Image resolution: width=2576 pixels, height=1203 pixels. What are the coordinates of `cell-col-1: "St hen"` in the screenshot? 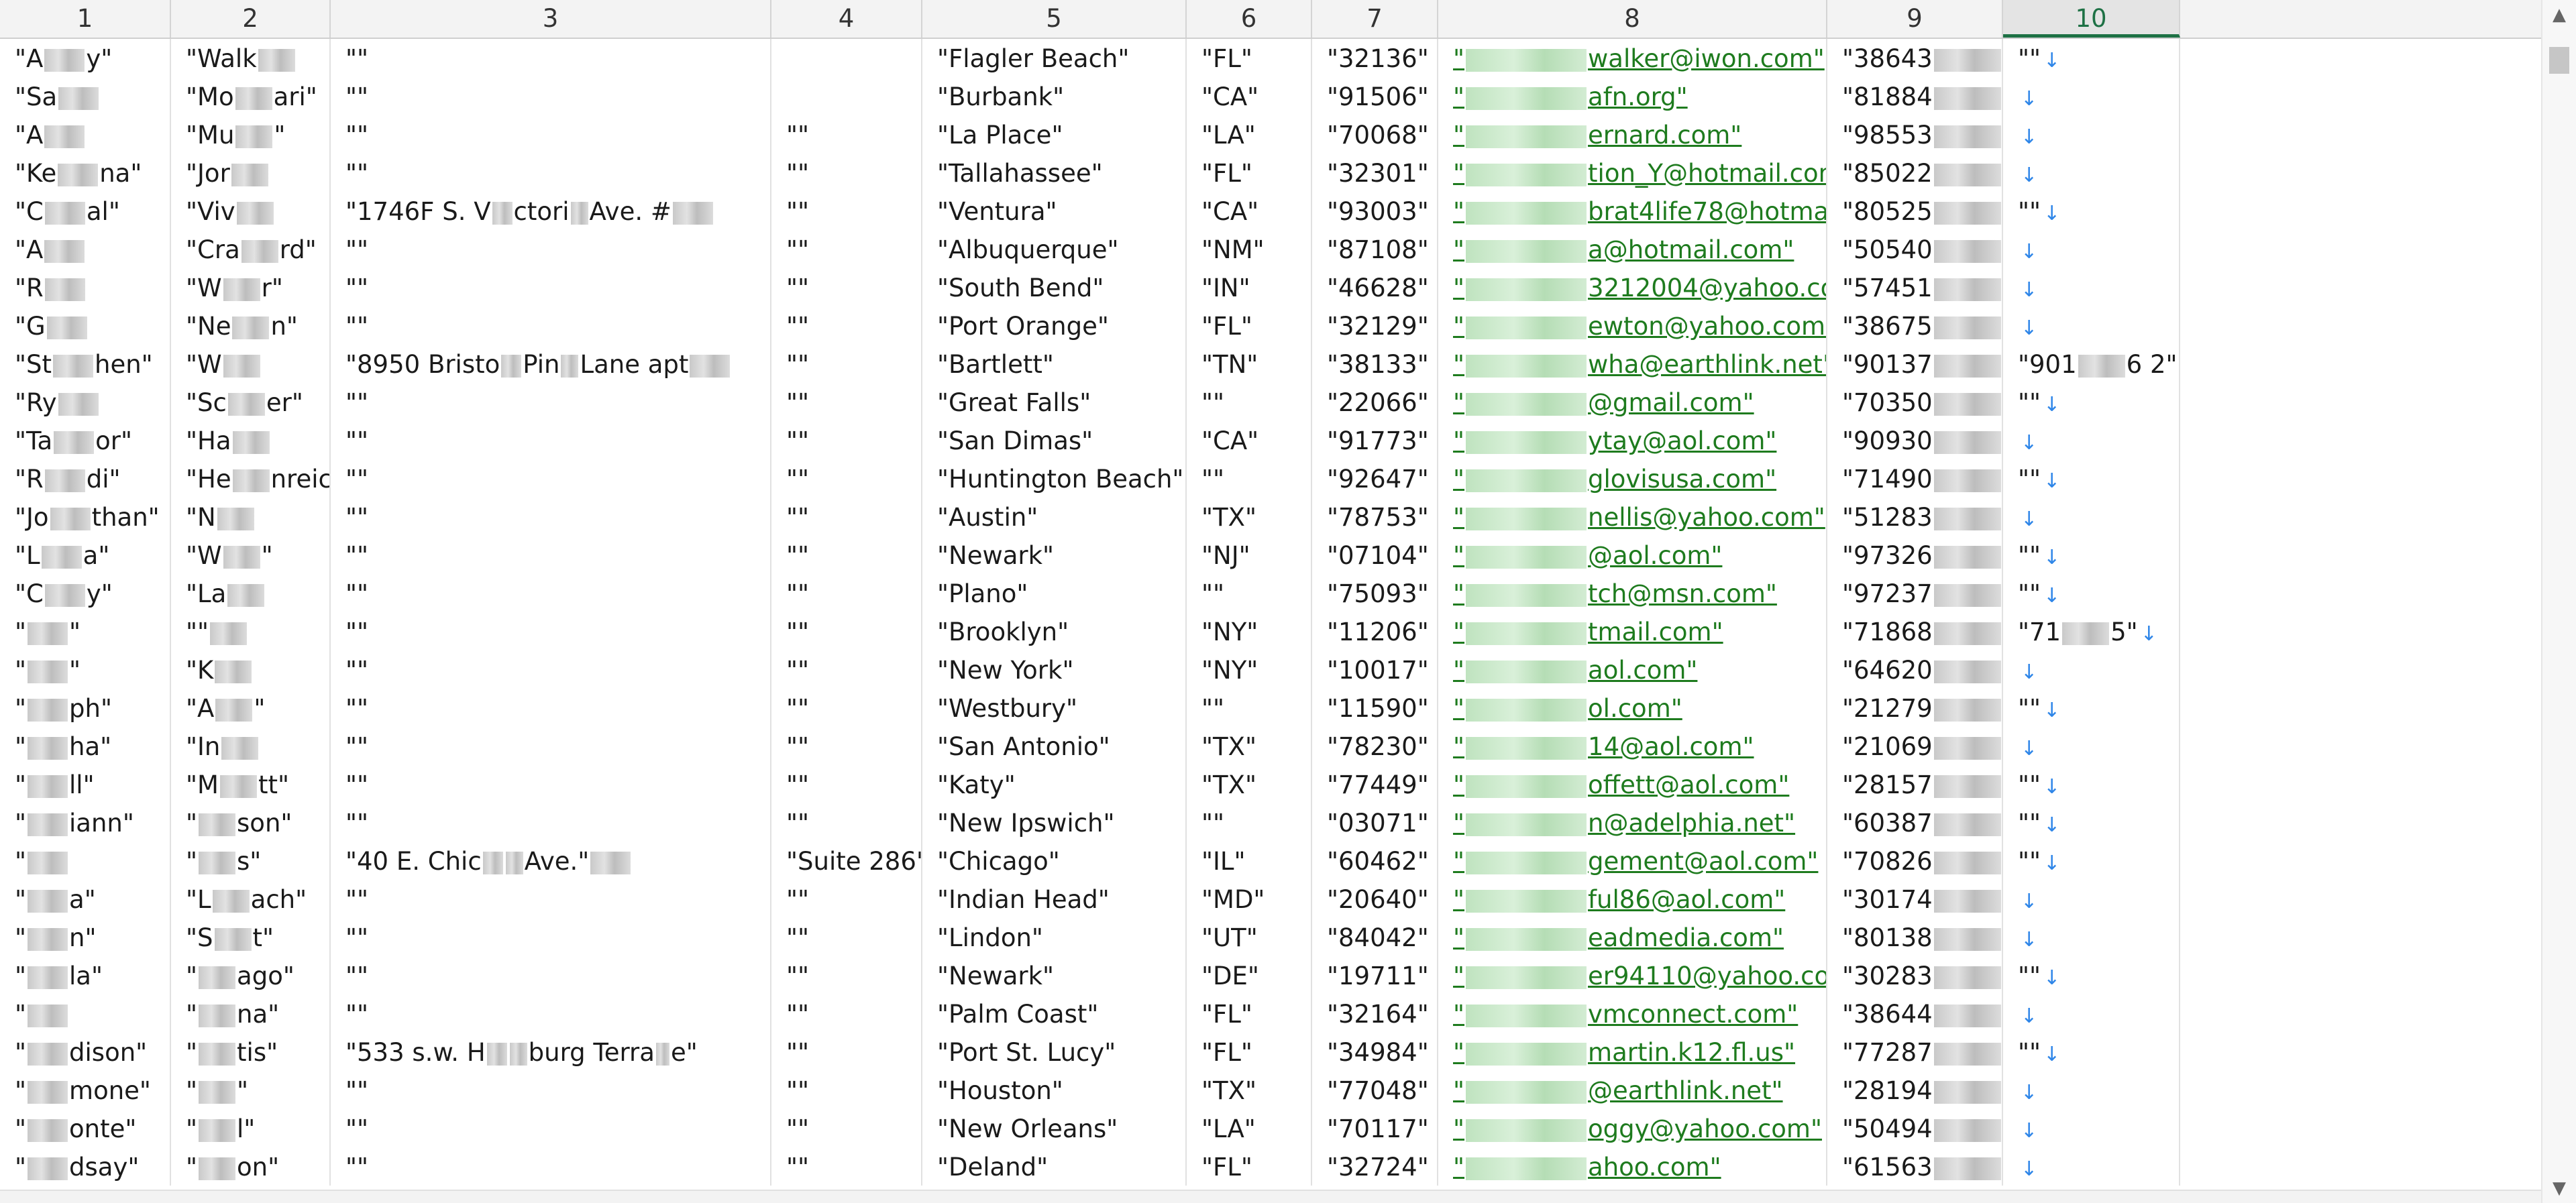 It's located at (85, 364).